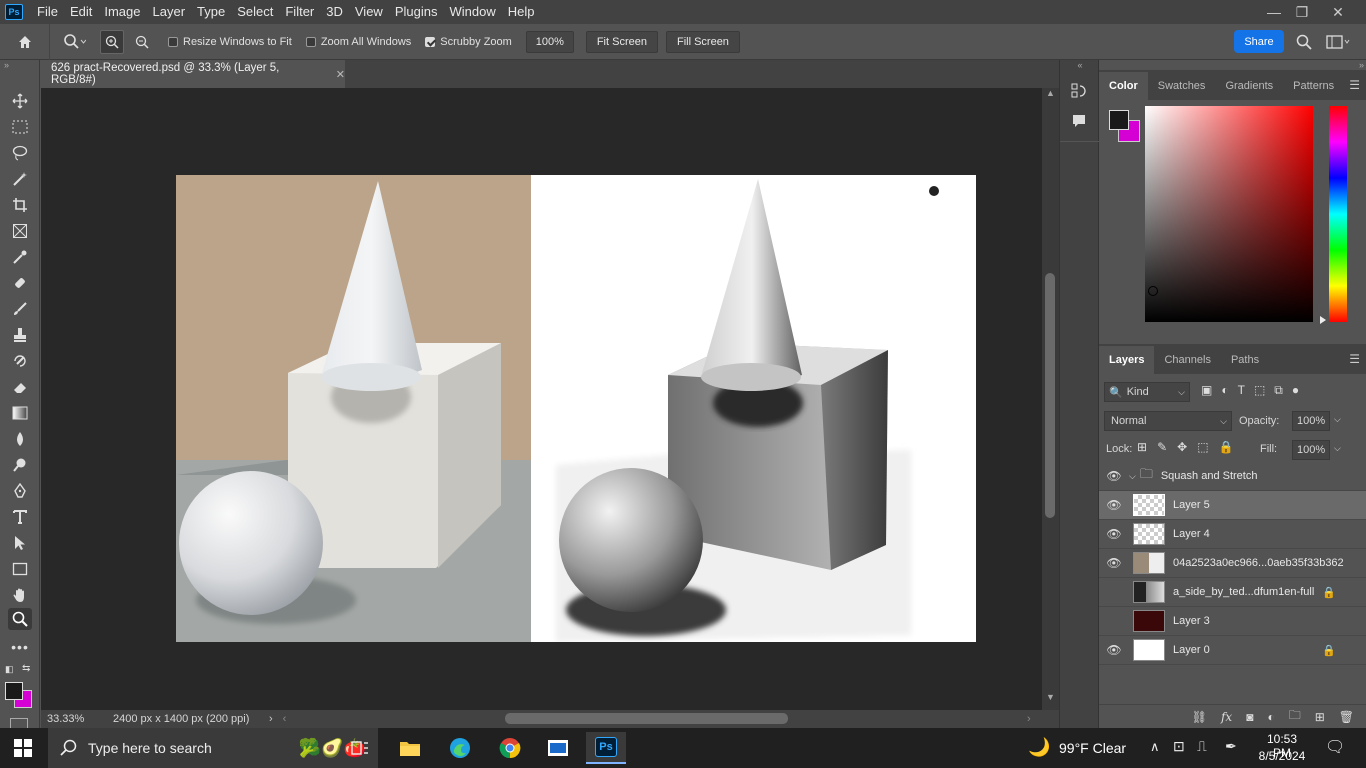 Image resolution: width=1366 pixels, height=768 pixels. I want to click on clone-stamp-tool-icon, so click(20, 335).